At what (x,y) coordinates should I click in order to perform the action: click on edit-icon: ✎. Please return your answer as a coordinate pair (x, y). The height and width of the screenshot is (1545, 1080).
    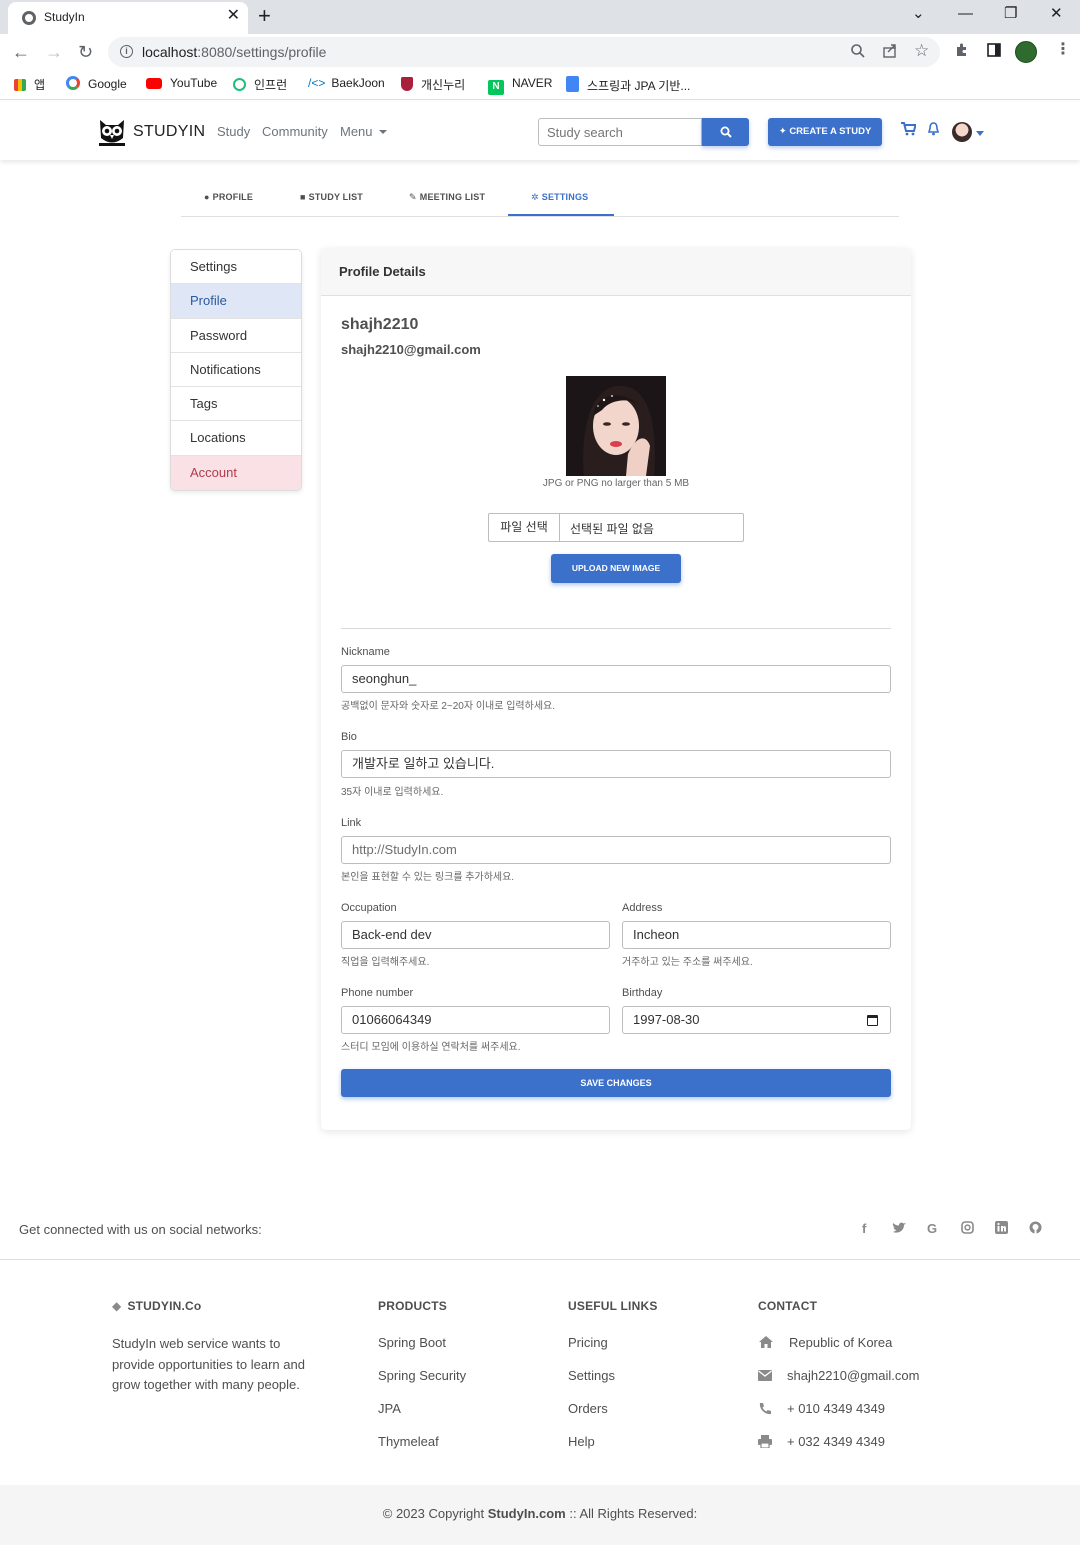
    Looking at the image, I should click on (413, 197).